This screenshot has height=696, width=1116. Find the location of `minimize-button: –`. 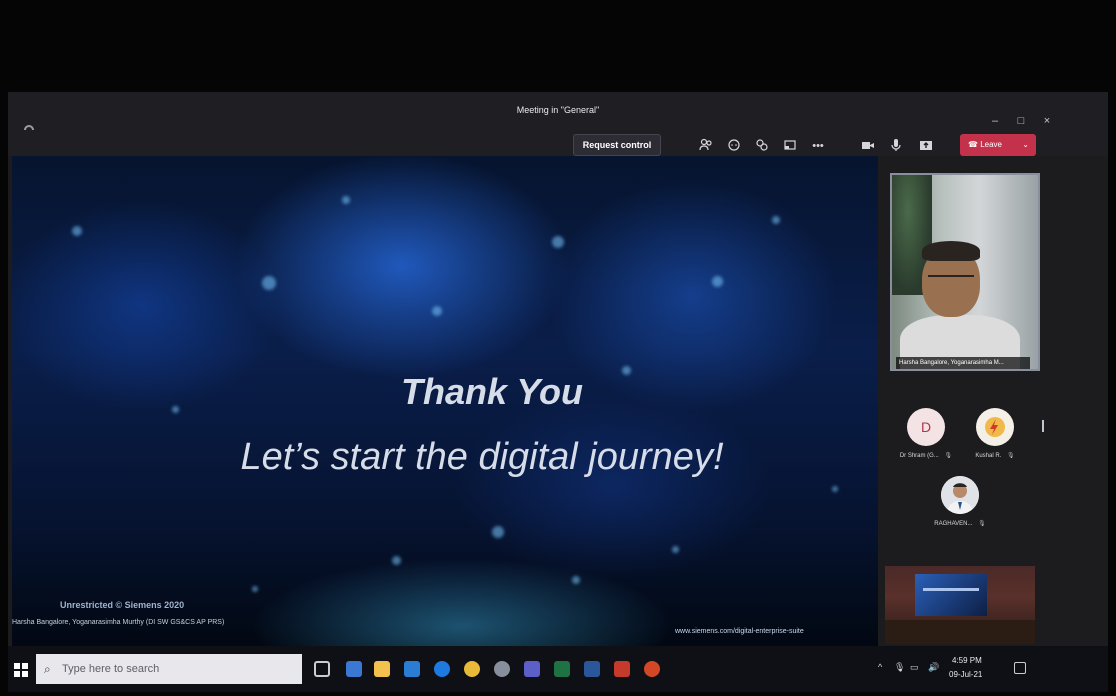

minimize-button: – is located at coordinates (995, 121).